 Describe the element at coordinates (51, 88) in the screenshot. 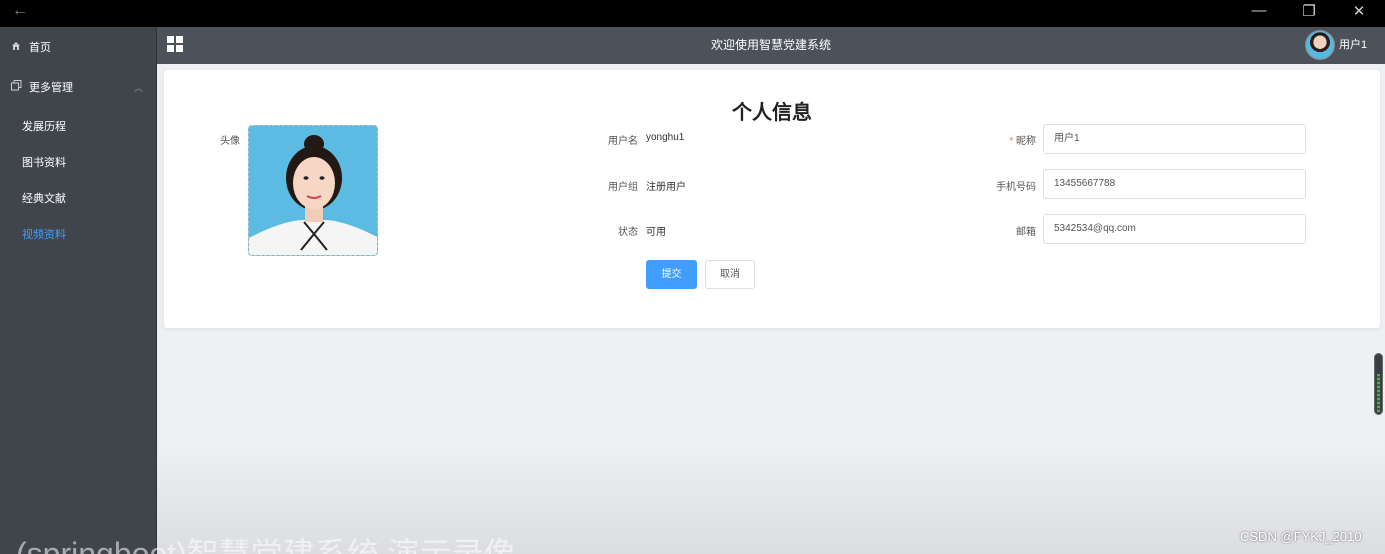

I see `sidebar-group-label: 更多管理` at that location.